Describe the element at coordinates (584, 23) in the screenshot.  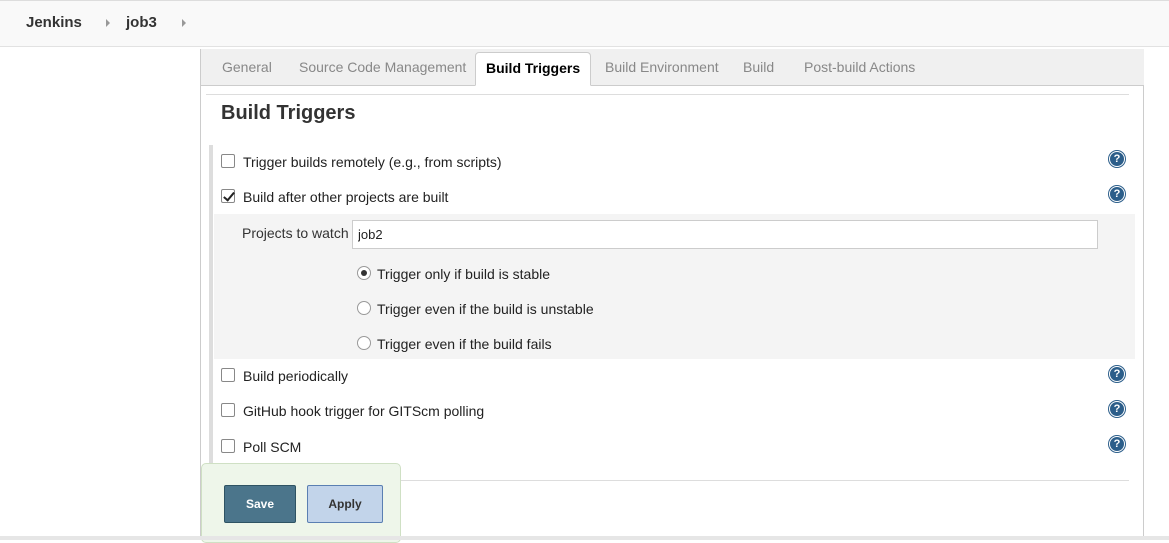
I see `breadcrumb: Jenkins job3` at that location.